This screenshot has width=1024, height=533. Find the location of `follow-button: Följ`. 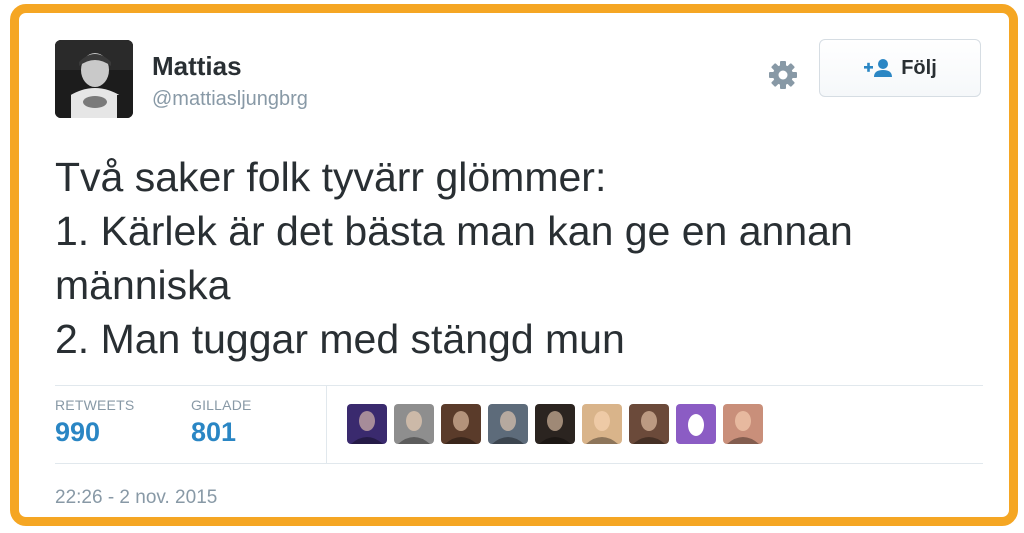

follow-button: Följ is located at coordinates (900, 68).